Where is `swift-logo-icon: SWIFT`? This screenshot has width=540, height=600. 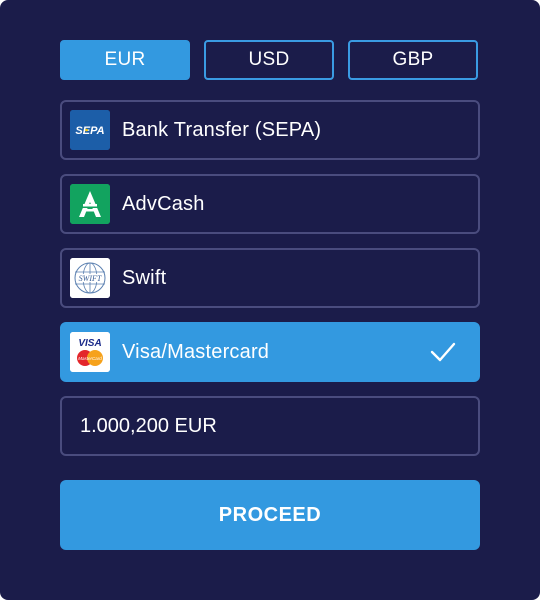
swift-logo-icon: SWIFT is located at coordinates (90, 278).